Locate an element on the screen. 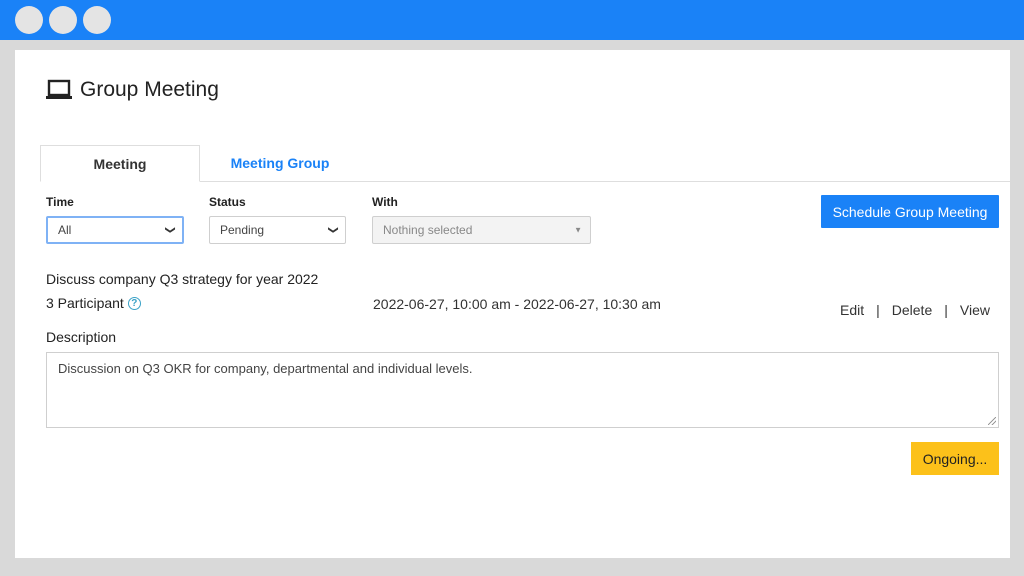  with-filter-label: With is located at coordinates (385, 202).